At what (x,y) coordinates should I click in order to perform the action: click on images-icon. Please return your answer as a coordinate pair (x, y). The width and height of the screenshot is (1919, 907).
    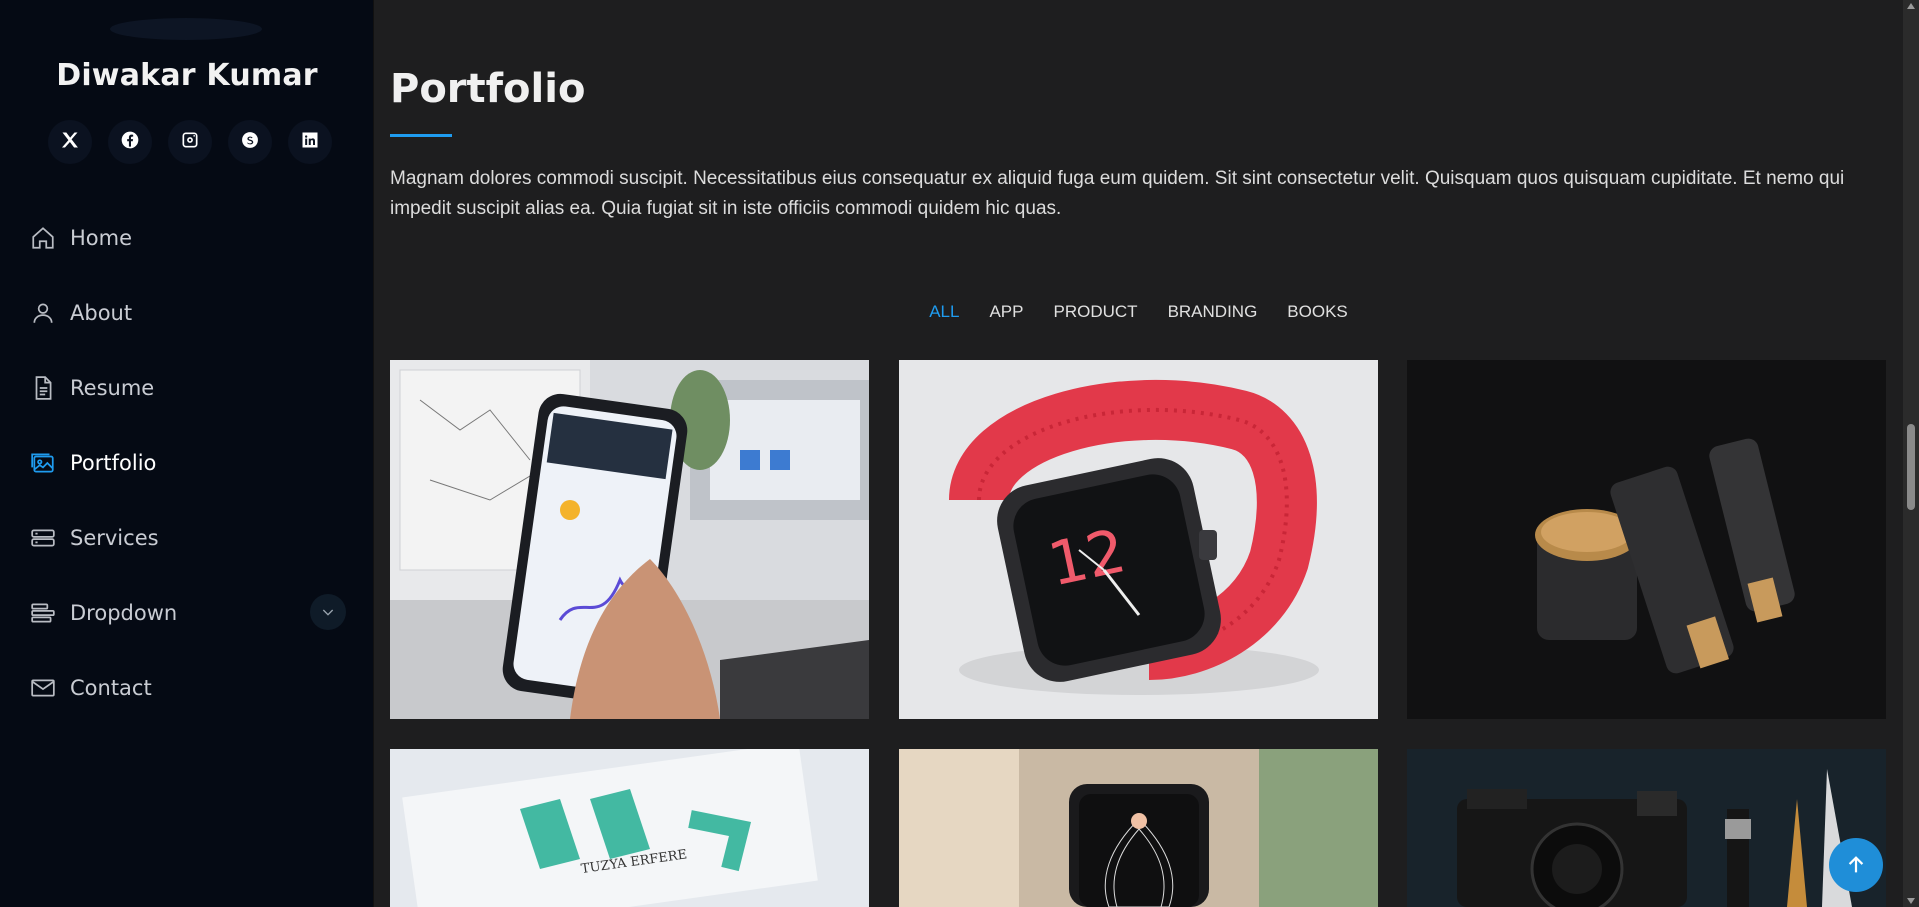
    Looking at the image, I should click on (43, 463).